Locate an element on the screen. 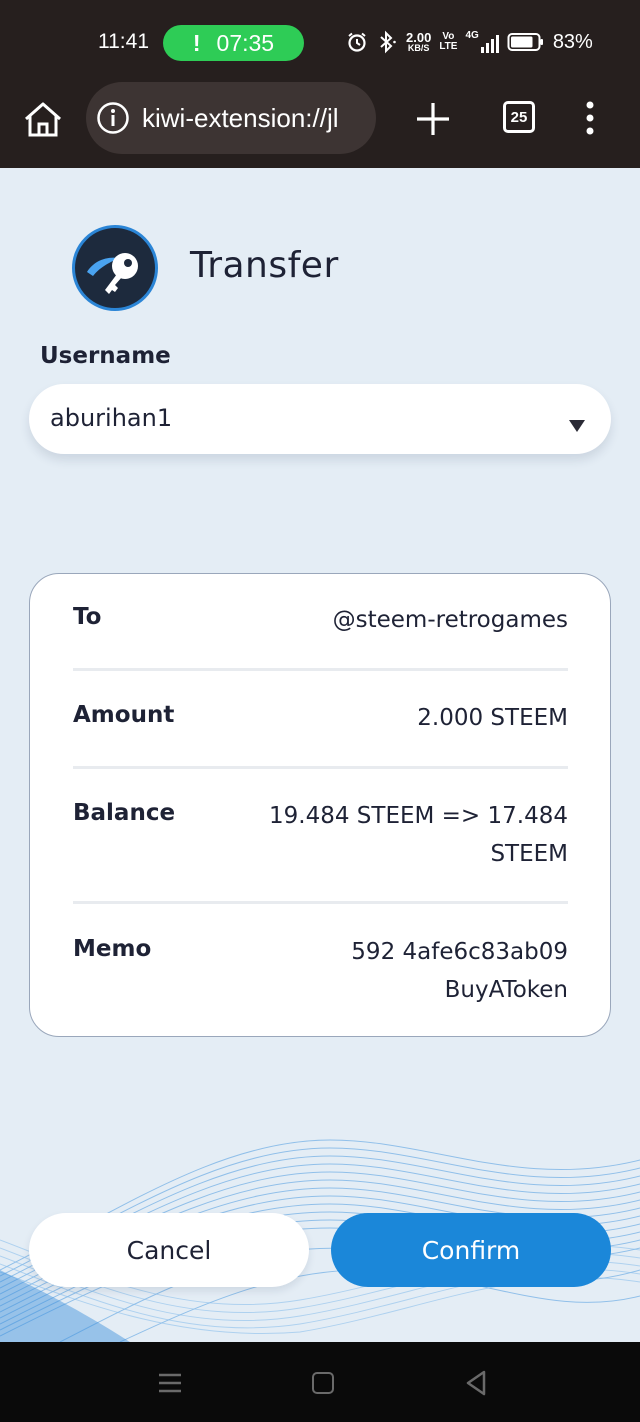 The image size is (640, 1422). url-text: kiwi-extension://jl is located at coordinates (240, 118).